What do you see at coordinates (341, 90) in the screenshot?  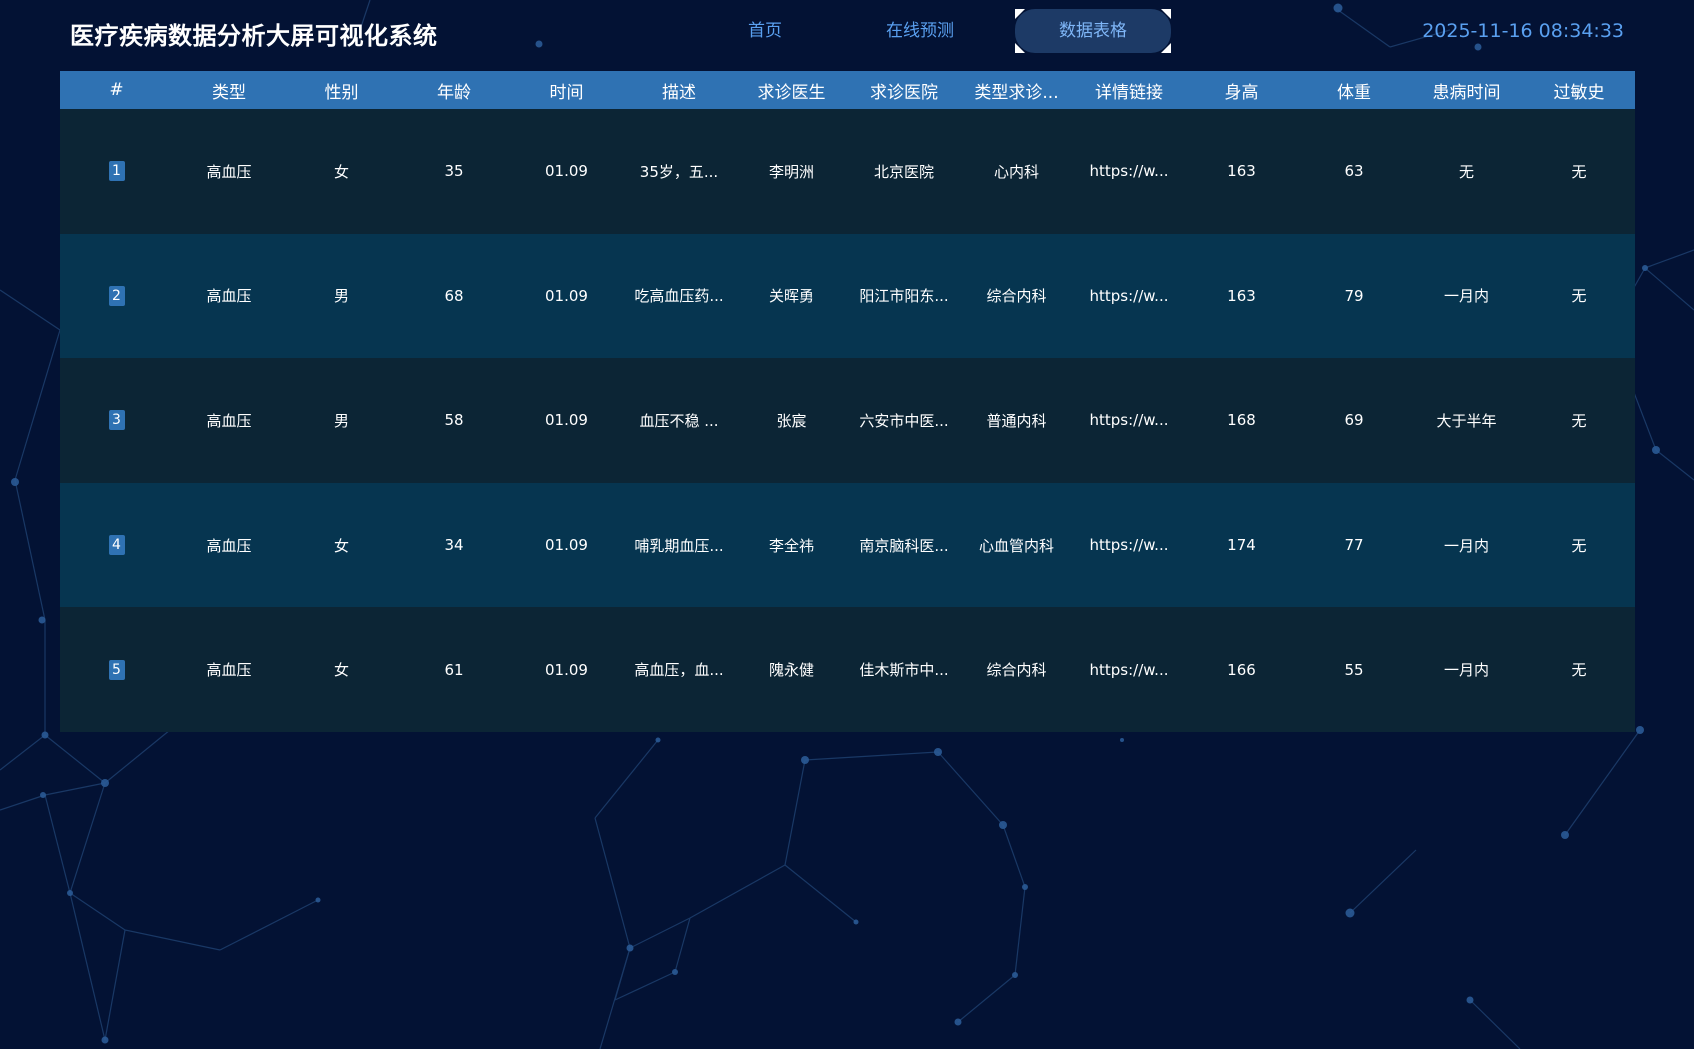 I see `column-header-gender: 性别` at bounding box center [341, 90].